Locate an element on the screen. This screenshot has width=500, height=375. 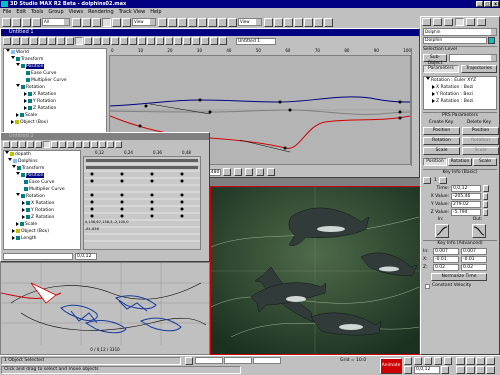
key-mode-icon is located at coordinates (408, 370).